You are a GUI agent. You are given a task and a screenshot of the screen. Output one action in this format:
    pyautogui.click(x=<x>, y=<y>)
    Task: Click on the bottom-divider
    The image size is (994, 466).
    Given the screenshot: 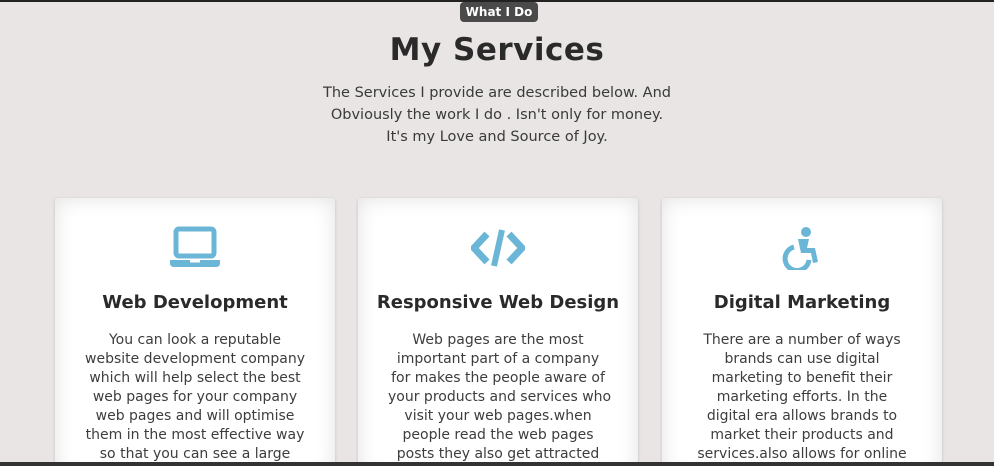 What is the action you would take?
    pyautogui.click(x=497, y=464)
    